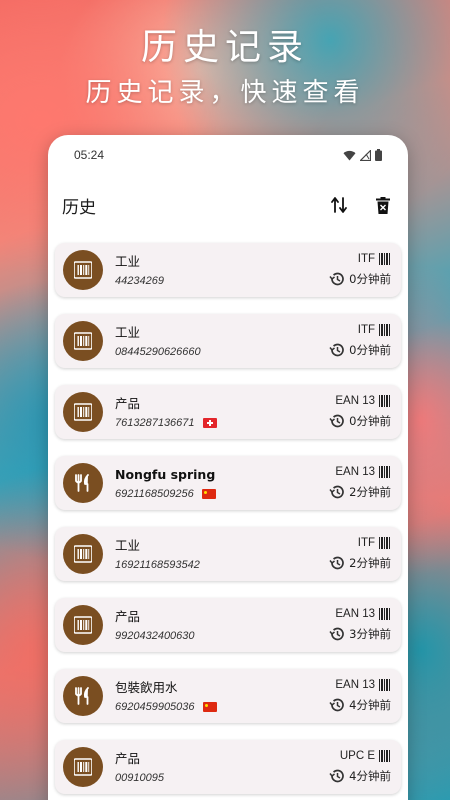 The width and height of the screenshot is (450, 800). What do you see at coordinates (370, 634) in the screenshot?
I see `item-time: 3分钟前` at bounding box center [370, 634].